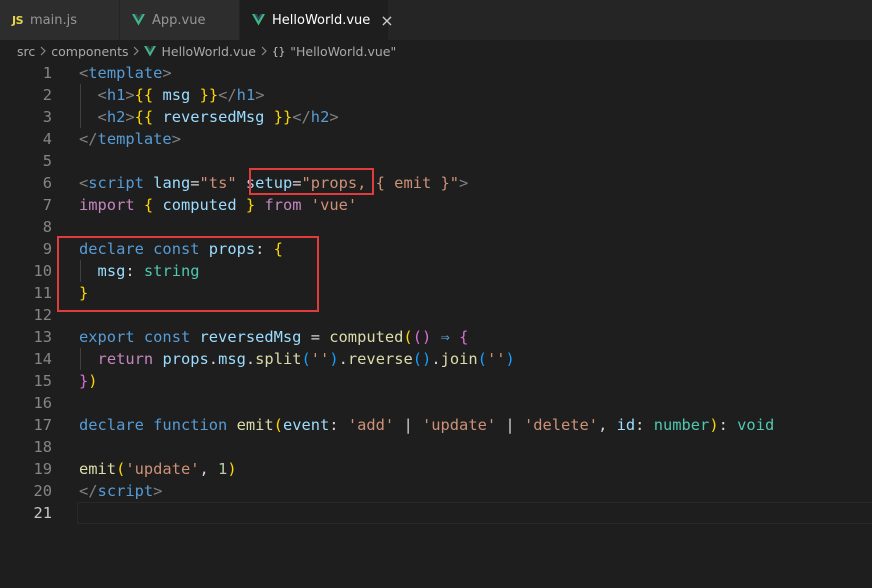 The width and height of the screenshot is (872, 588). Describe the element at coordinates (47, 95) in the screenshot. I see `line-number: 2` at that location.